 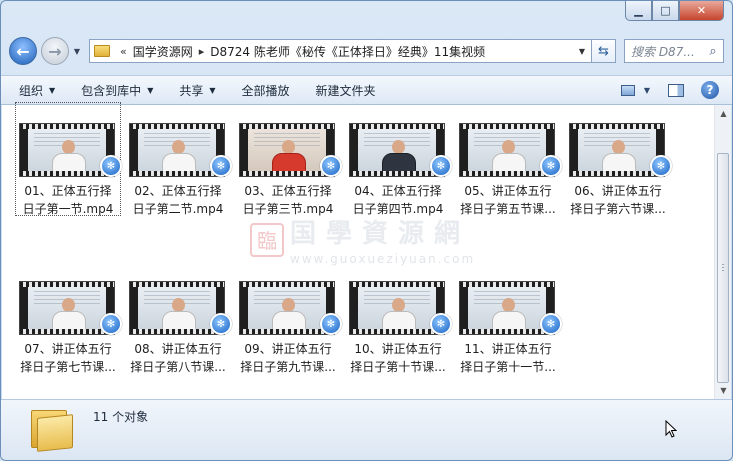 What do you see at coordinates (111, 90) in the screenshot?
I see `include-in-library-label: 包含到库中` at bounding box center [111, 90].